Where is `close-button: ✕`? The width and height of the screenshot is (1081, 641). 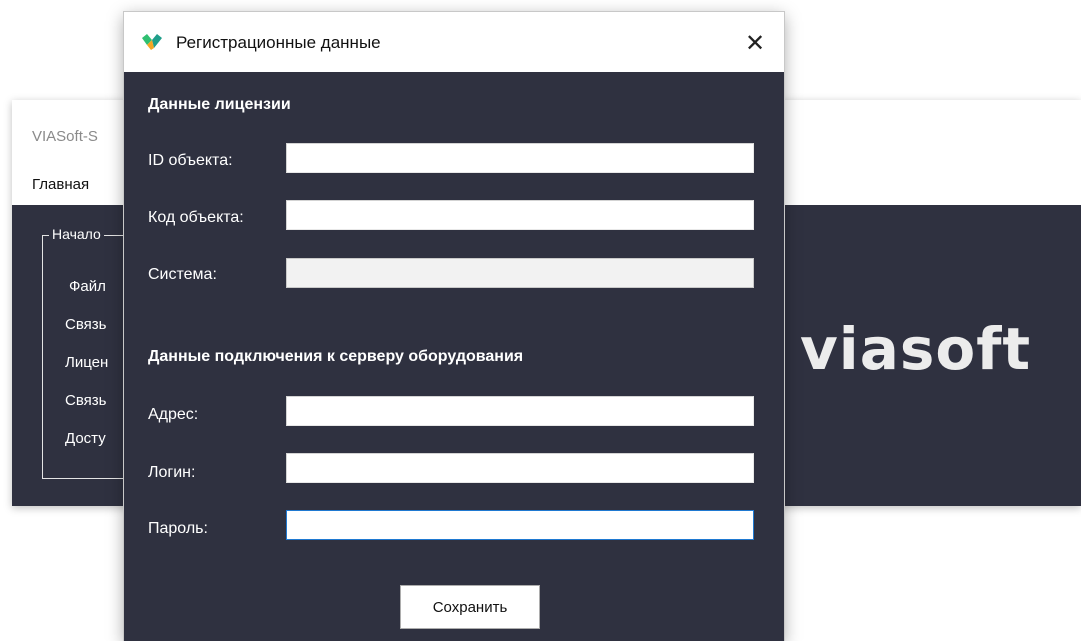 close-button: ✕ is located at coordinates (755, 43).